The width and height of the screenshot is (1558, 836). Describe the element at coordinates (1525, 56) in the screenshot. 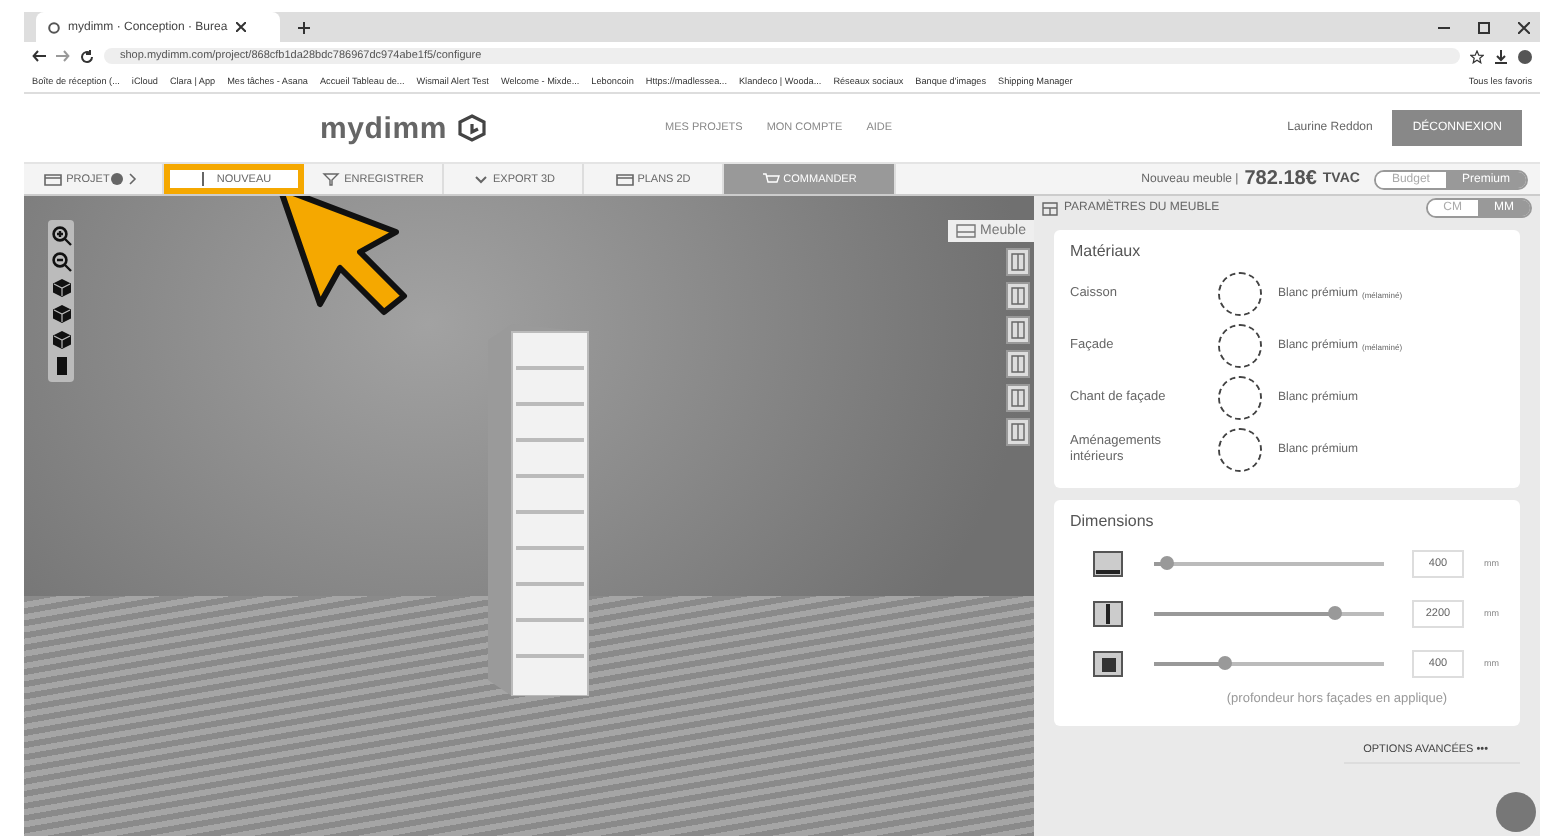

I see `profile-avatar` at that location.